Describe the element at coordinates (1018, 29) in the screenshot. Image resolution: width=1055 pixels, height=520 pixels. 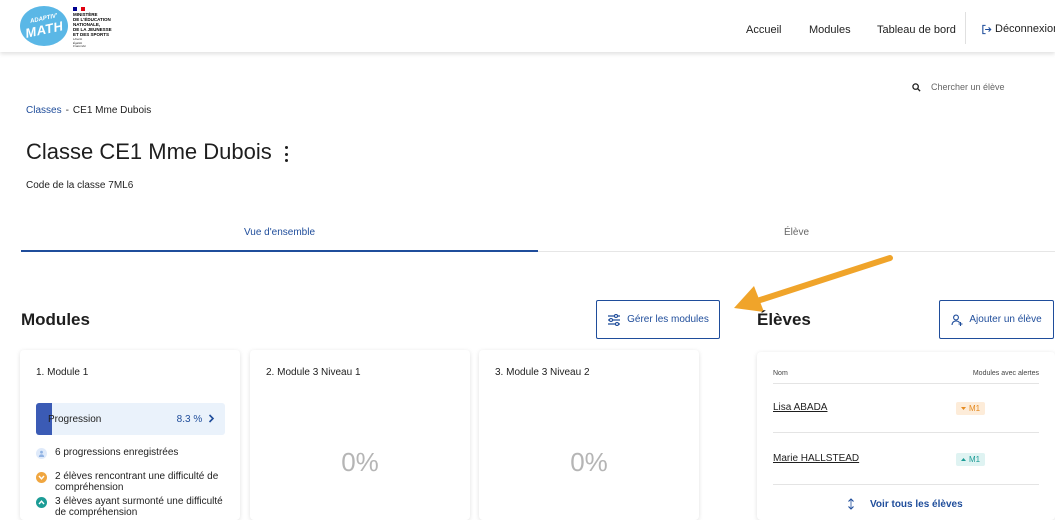
I see `logout-button: Déconnexion` at that location.